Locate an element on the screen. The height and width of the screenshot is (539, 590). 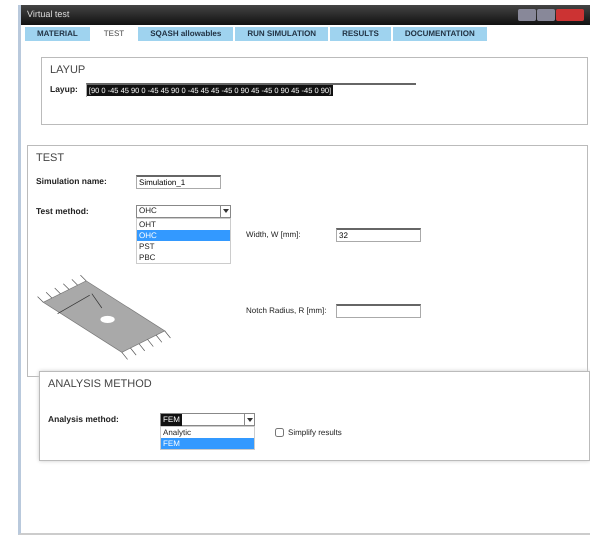
dropdown-option: OHT is located at coordinates (183, 224).